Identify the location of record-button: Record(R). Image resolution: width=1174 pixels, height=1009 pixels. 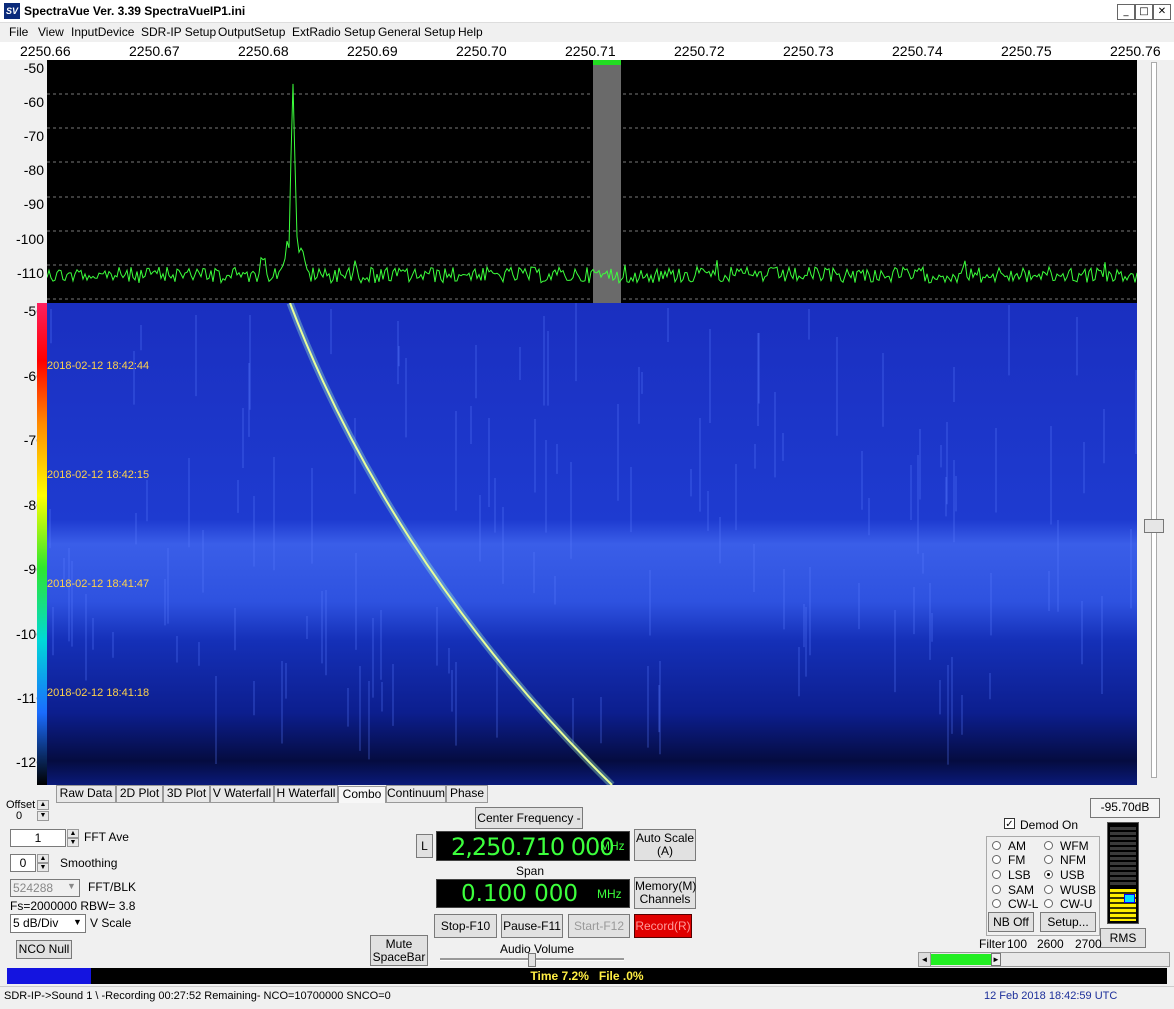
(663, 926).